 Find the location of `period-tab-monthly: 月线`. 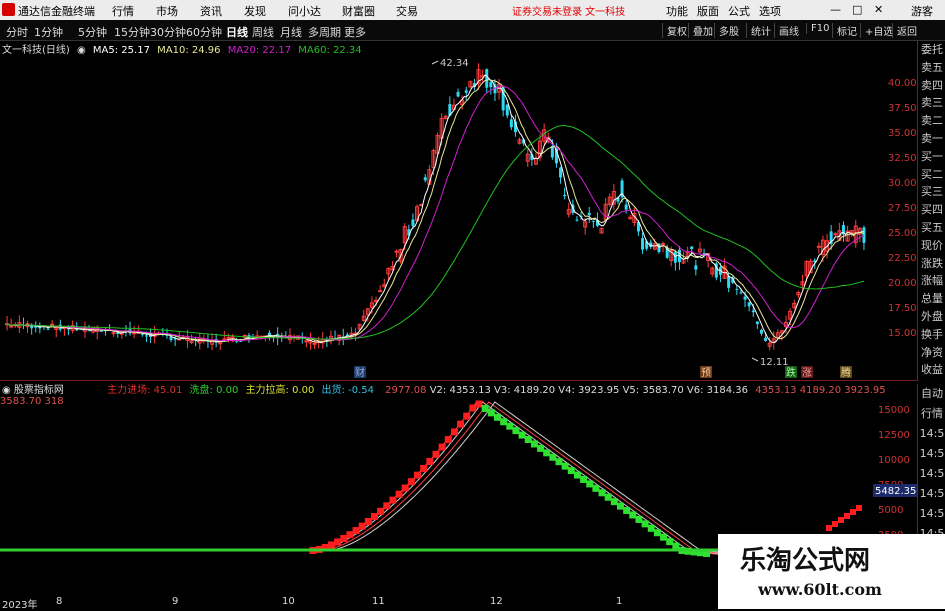

period-tab-monthly: 月线 is located at coordinates (291, 32).